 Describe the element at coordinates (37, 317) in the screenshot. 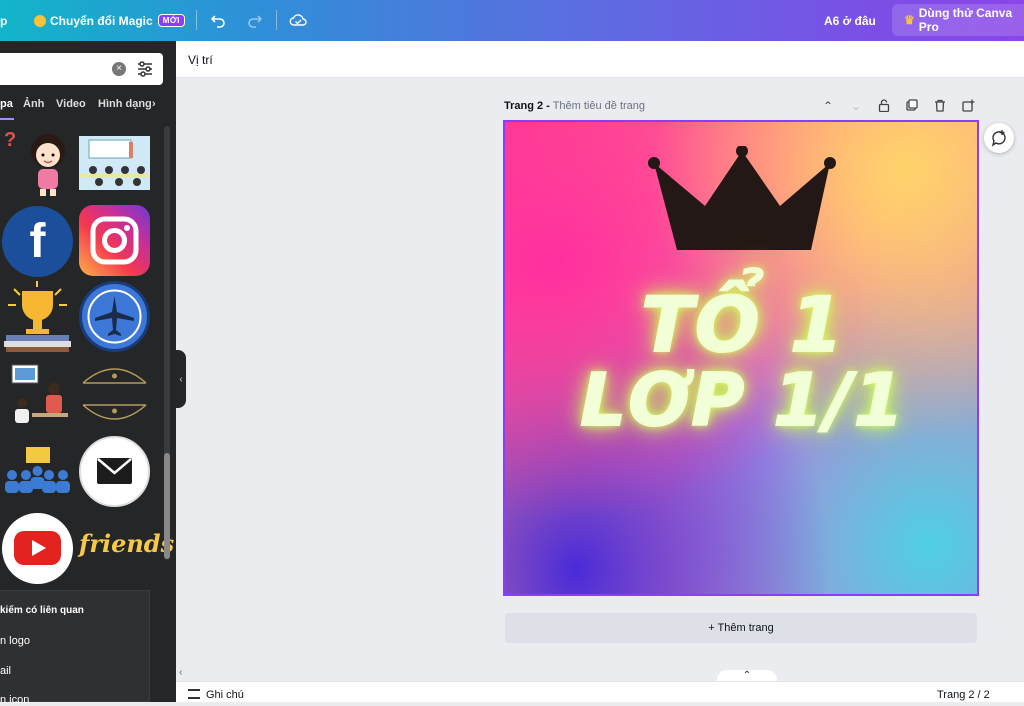

I see `trophy-graphic` at that location.